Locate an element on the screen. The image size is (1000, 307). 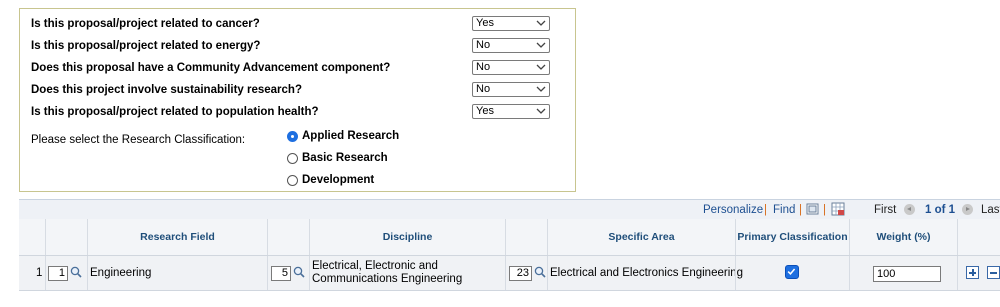
primary-classification-header: Primary Classification is located at coordinates (792, 237).